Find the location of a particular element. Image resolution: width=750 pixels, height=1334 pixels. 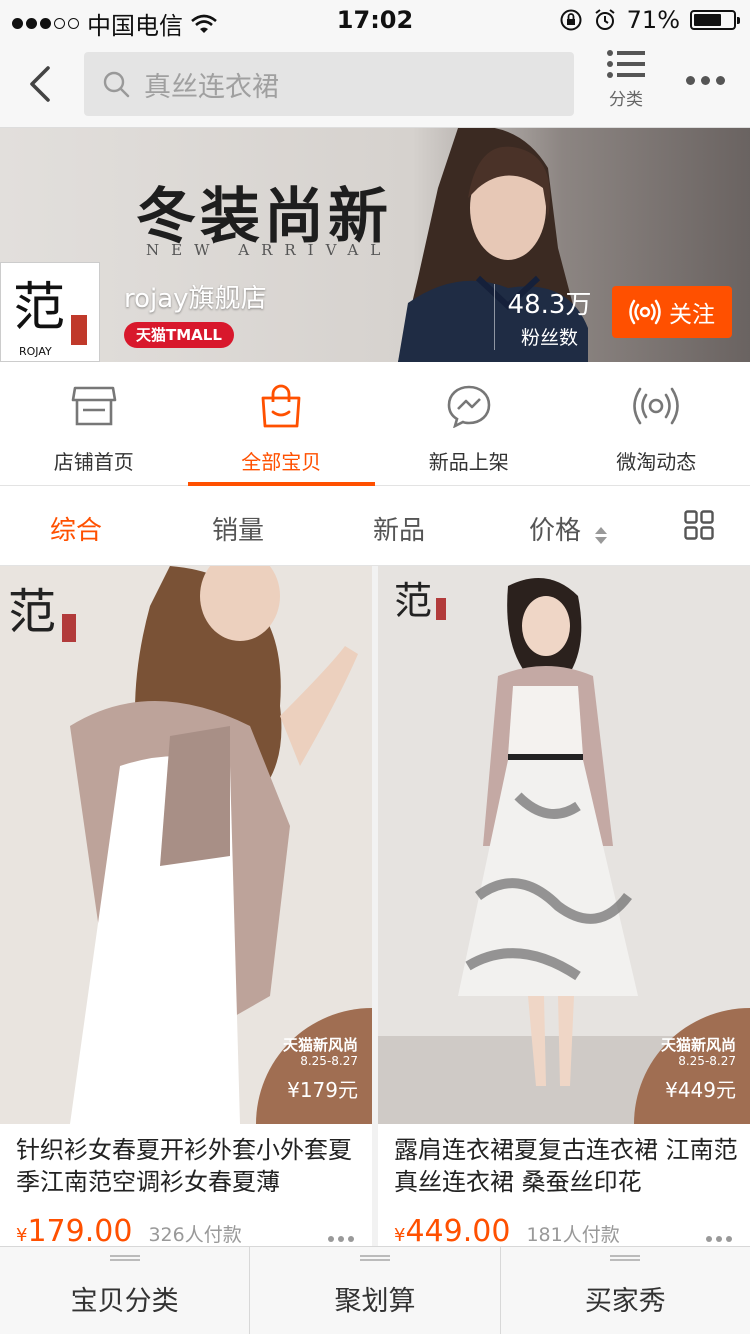

grid-view-icon is located at coordinates (699, 525).